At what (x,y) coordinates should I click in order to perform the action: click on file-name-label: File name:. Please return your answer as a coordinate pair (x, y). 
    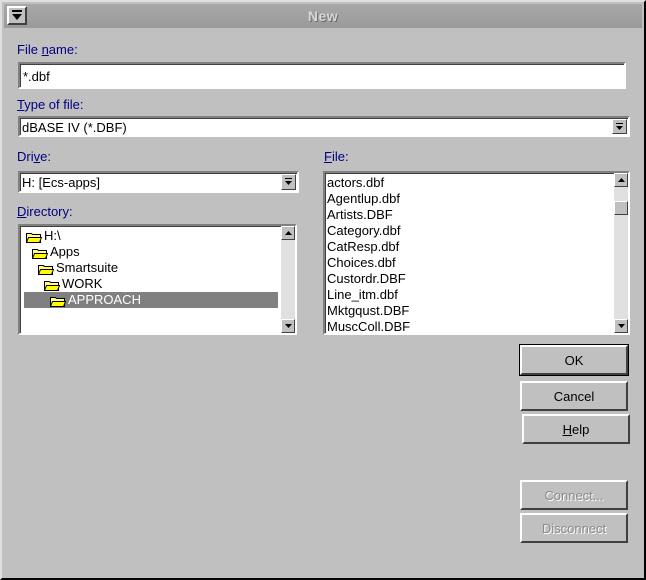
    Looking at the image, I should click on (47, 49).